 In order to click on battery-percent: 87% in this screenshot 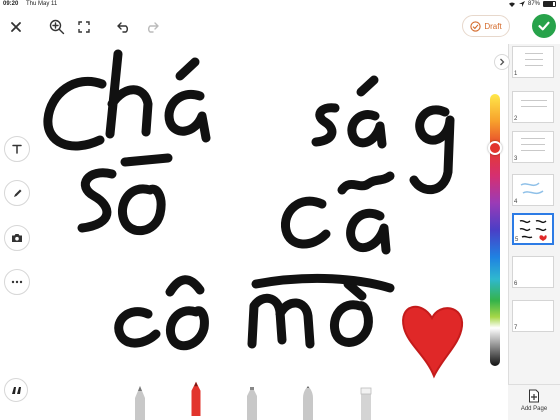, I will do `click(533, 4)`.